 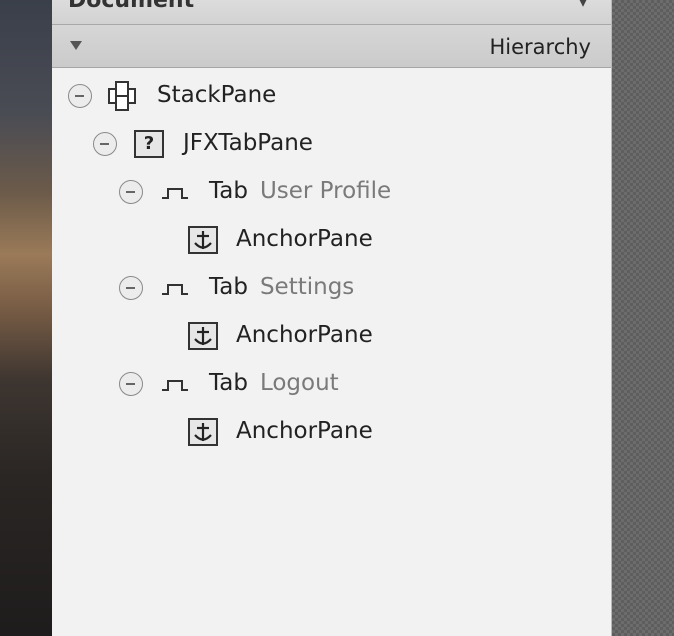 What do you see at coordinates (331, 12) in the screenshot?
I see `document-section-header: Document ▾` at bounding box center [331, 12].